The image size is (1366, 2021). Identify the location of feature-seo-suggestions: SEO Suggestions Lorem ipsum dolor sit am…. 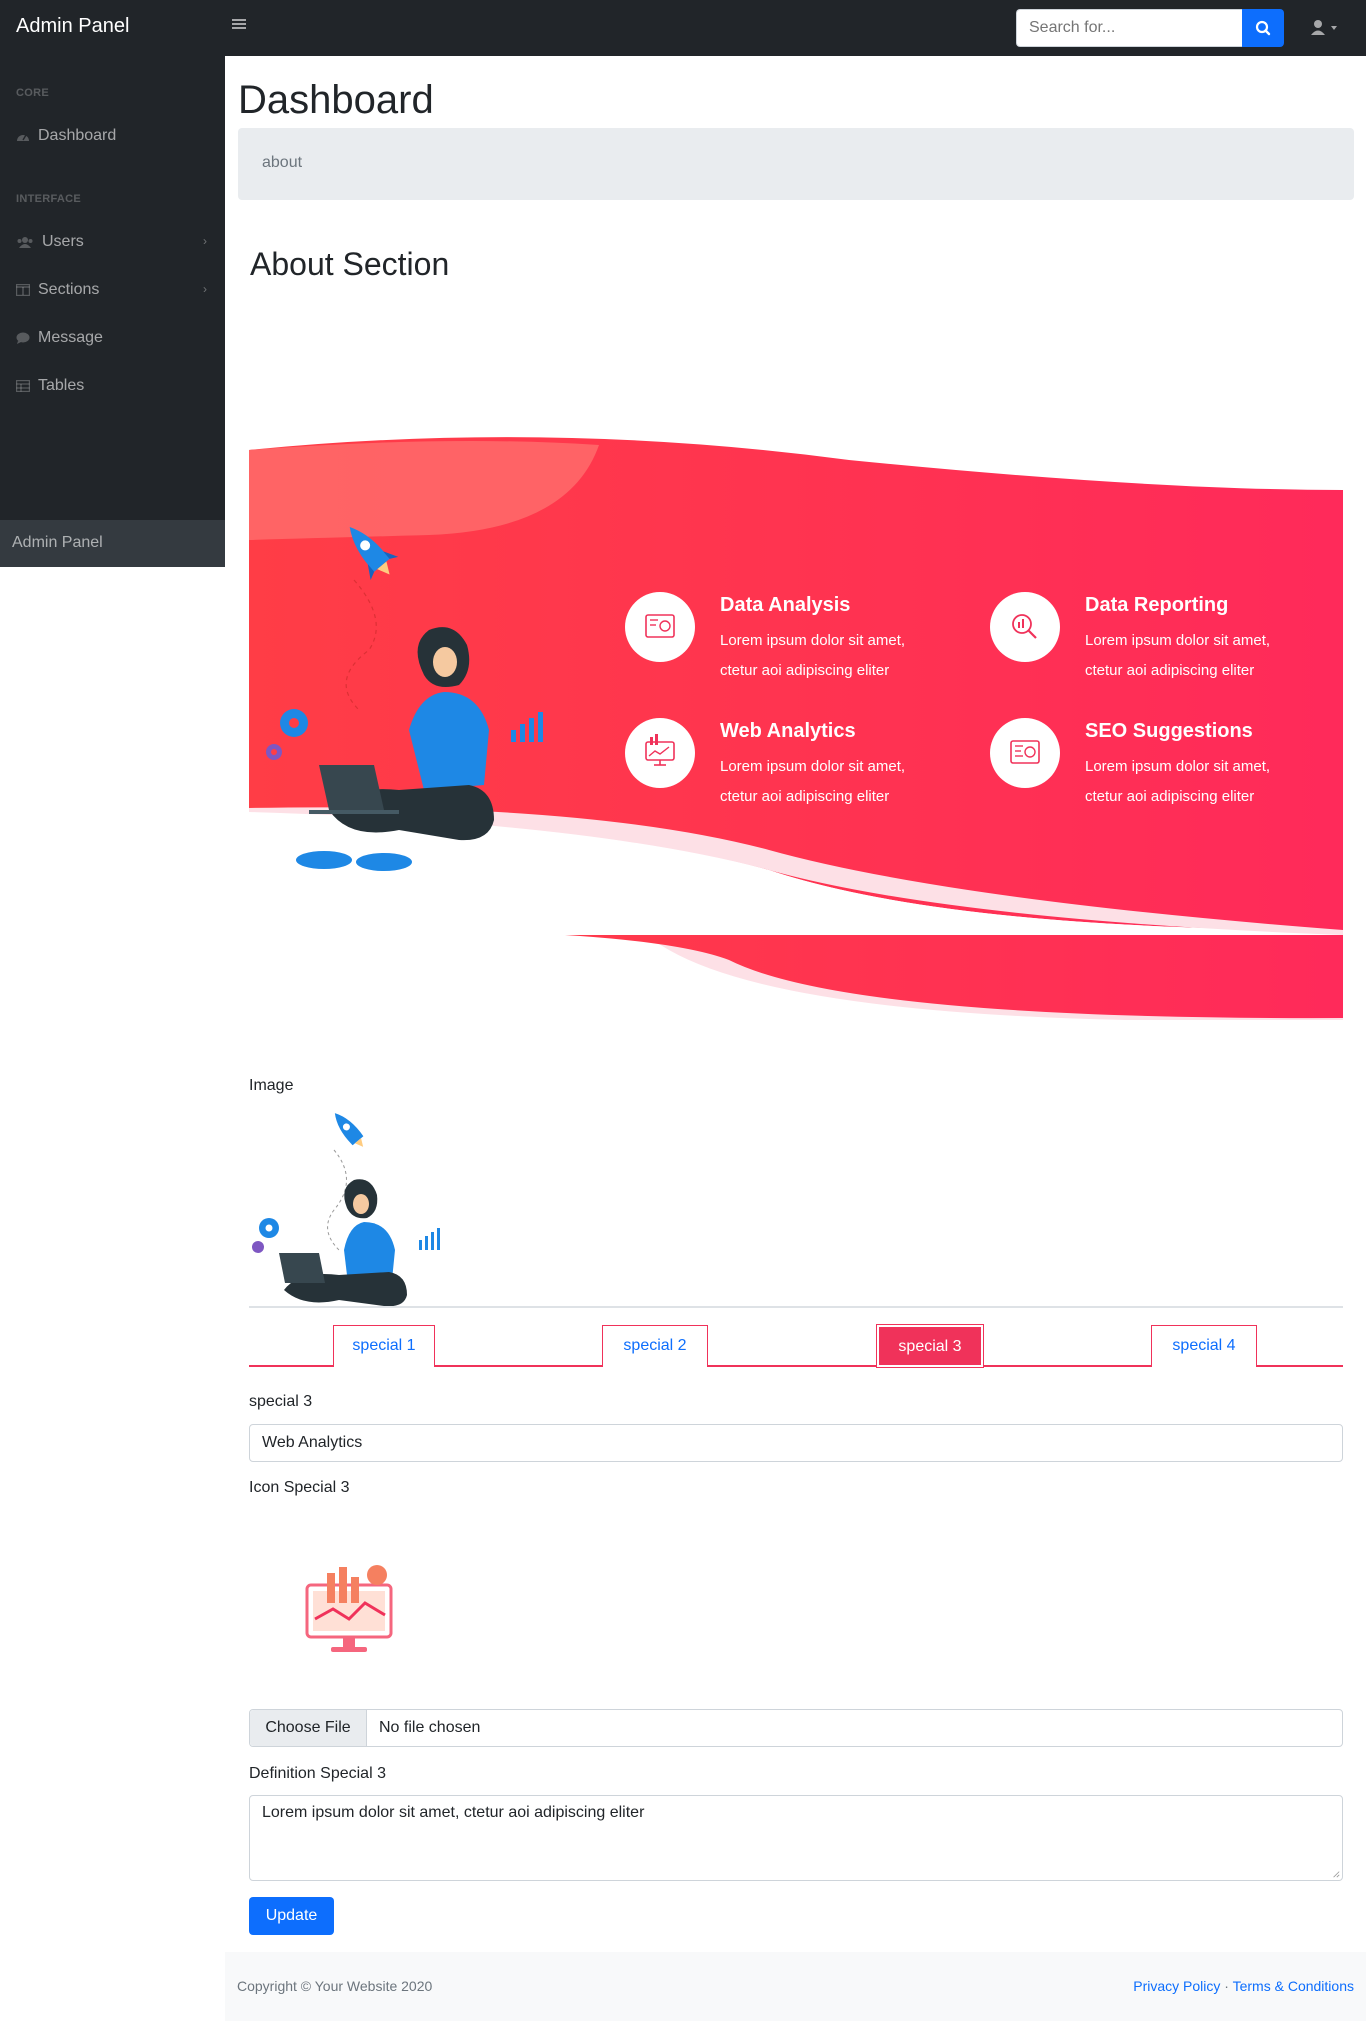
(1155, 763).